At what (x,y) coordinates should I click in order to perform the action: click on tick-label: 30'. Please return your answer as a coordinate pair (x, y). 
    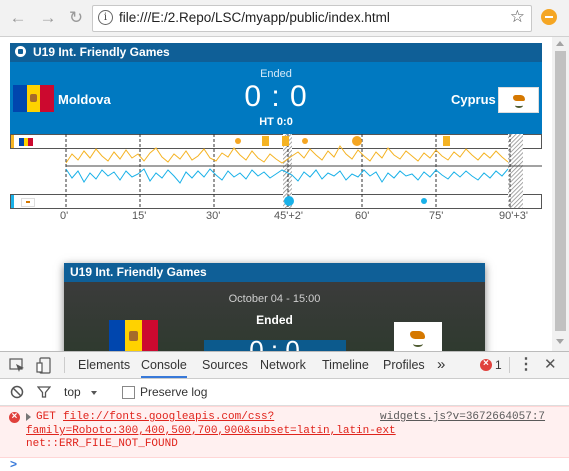
    Looking at the image, I should click on (213, 216).